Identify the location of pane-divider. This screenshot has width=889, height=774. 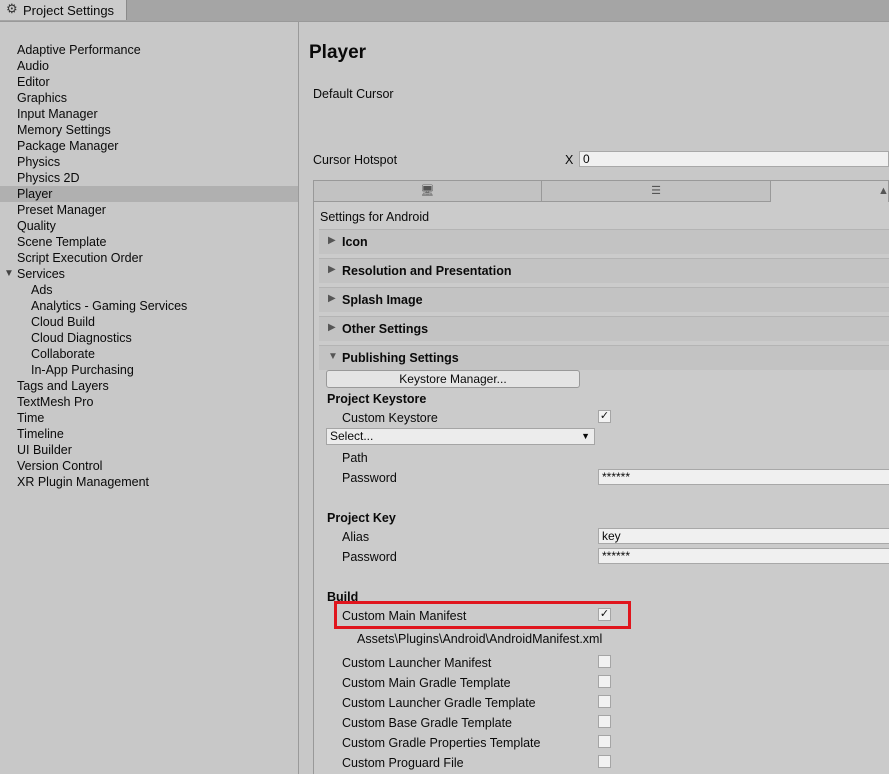
(298, 397).